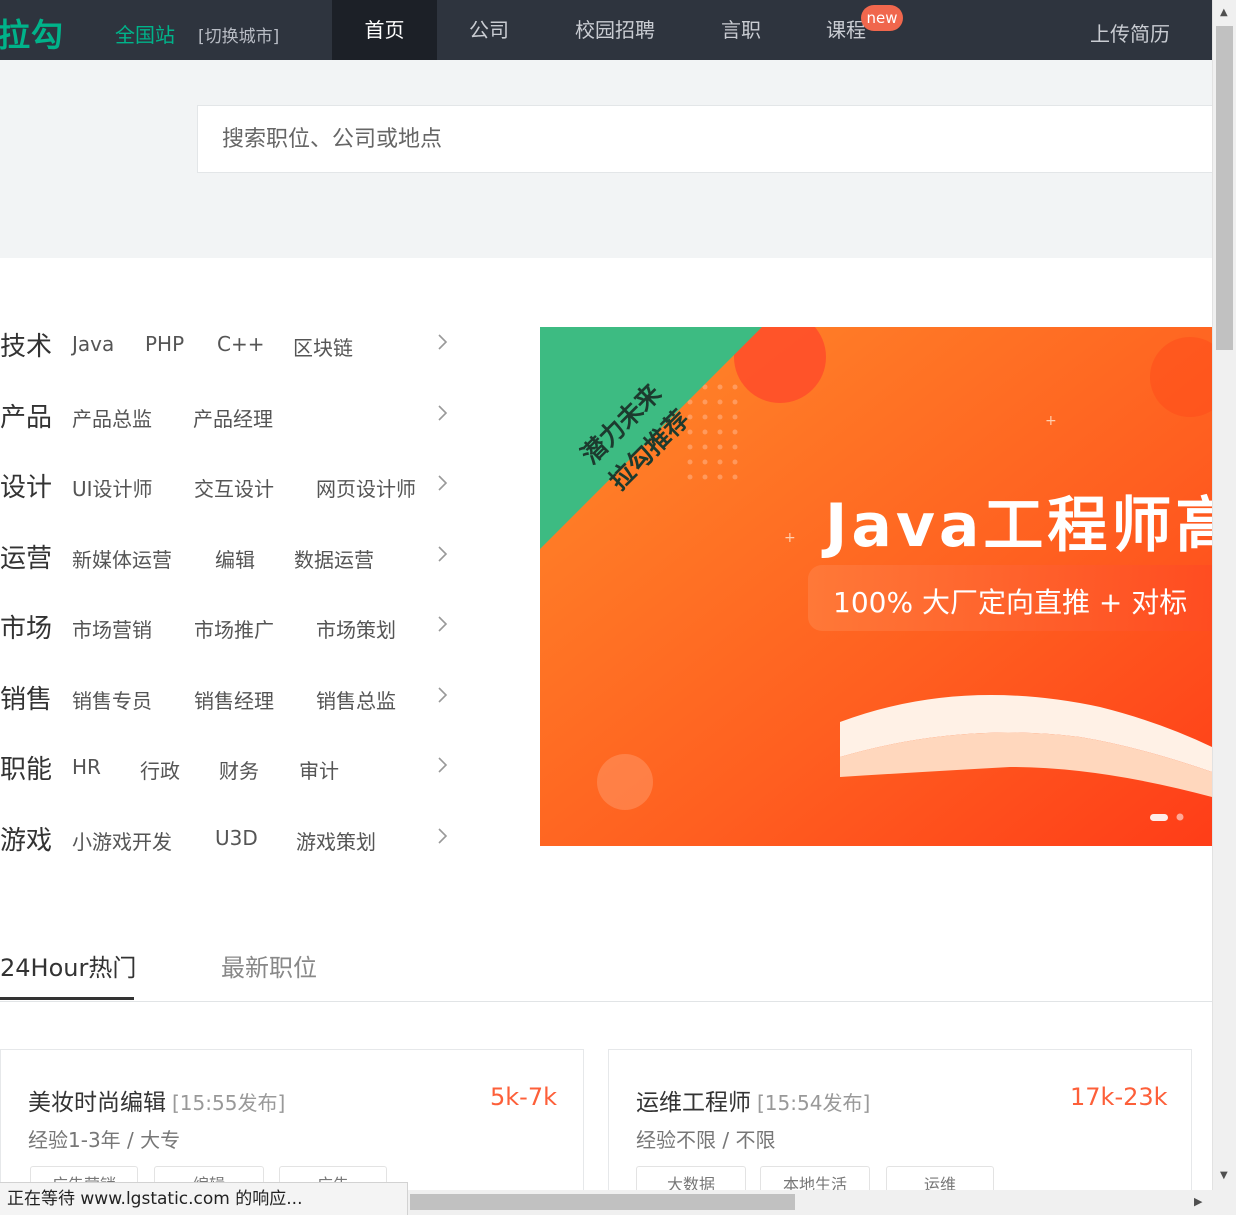 Image resolution: width=1236 pixels, height=1215 pixels. What do you see at coordinates (753, 1100) in the screenshot?
I see `job-title-row: 运维工程师 [15:54发布]` at bounding box center [753, 1100].